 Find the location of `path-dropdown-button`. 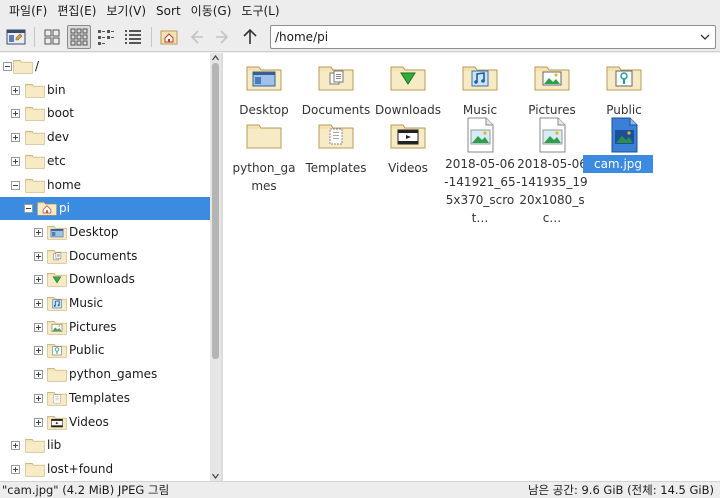

path-dropdown-button is located at coordinates (705, 37).